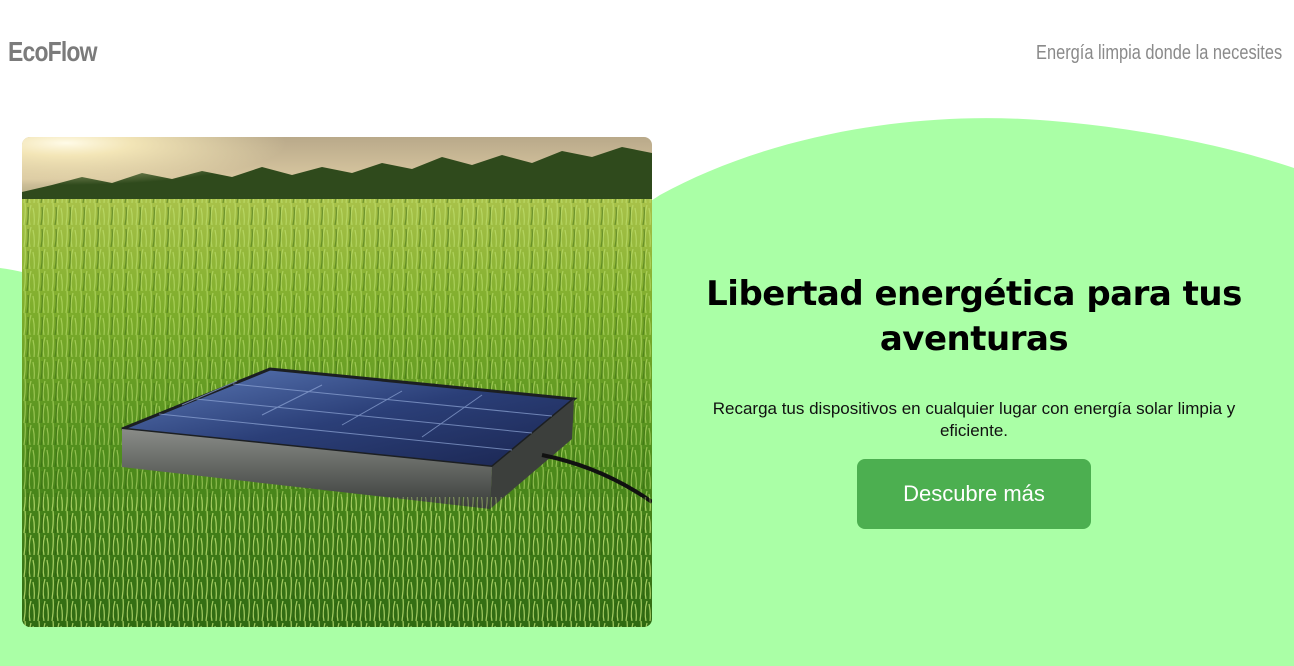  I want to click on discover-more-button: Descubre más, so click(974, 494).